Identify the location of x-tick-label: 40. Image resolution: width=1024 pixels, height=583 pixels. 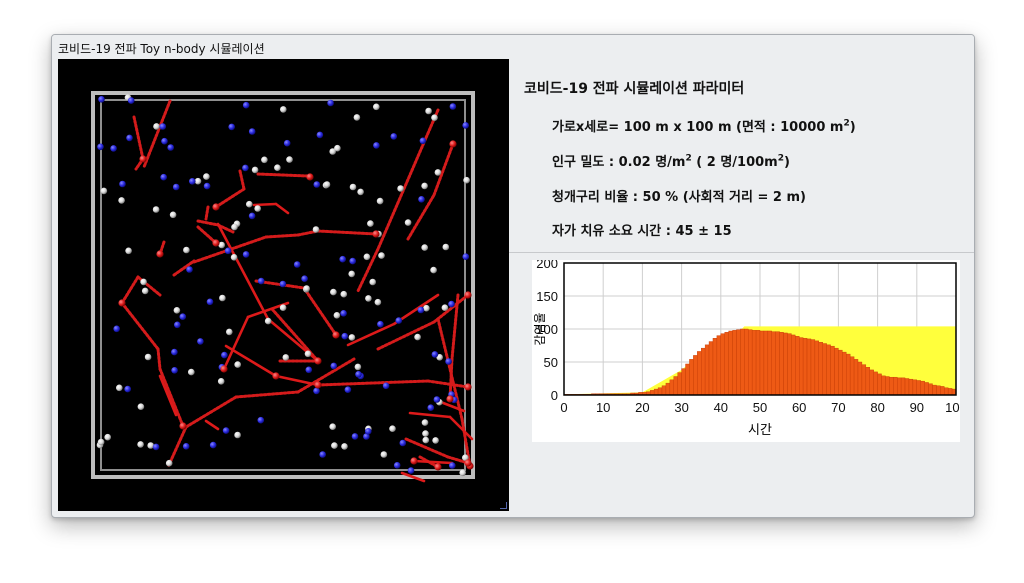
(721, 407).